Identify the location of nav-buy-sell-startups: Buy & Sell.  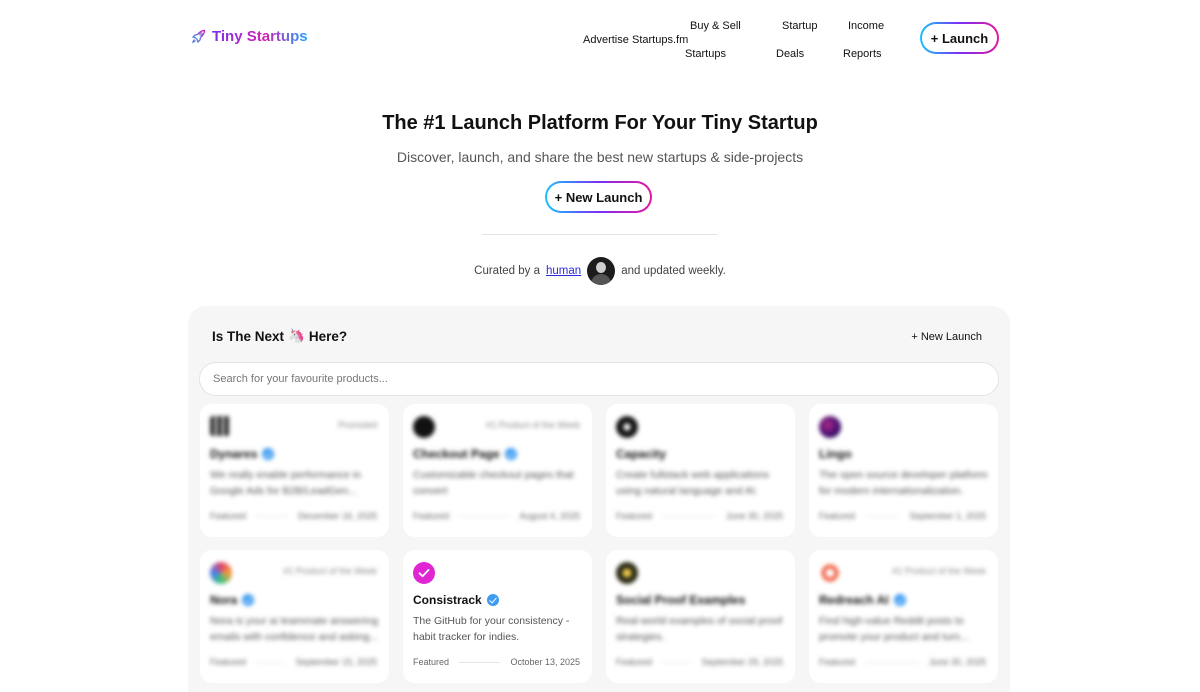
(715, 26).